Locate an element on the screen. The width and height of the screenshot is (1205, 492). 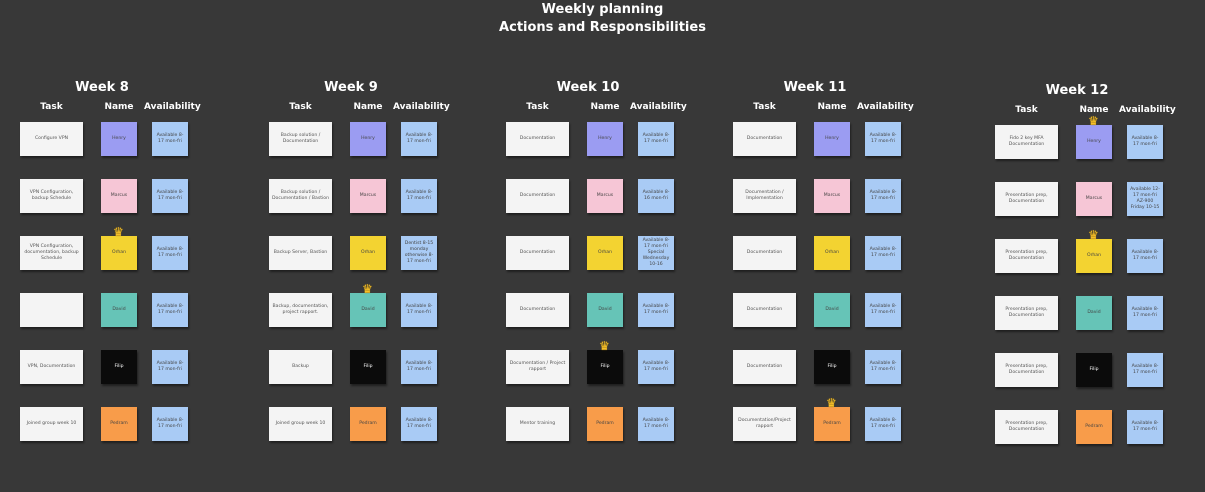
task-note: Backup is located at coordinates (300, 367).